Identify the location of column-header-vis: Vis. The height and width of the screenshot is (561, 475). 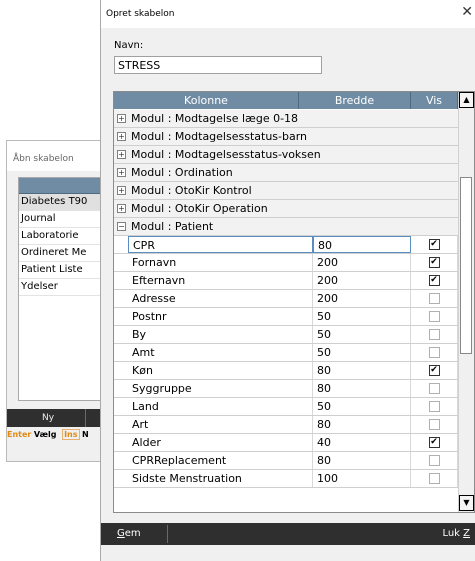
(434, 100).